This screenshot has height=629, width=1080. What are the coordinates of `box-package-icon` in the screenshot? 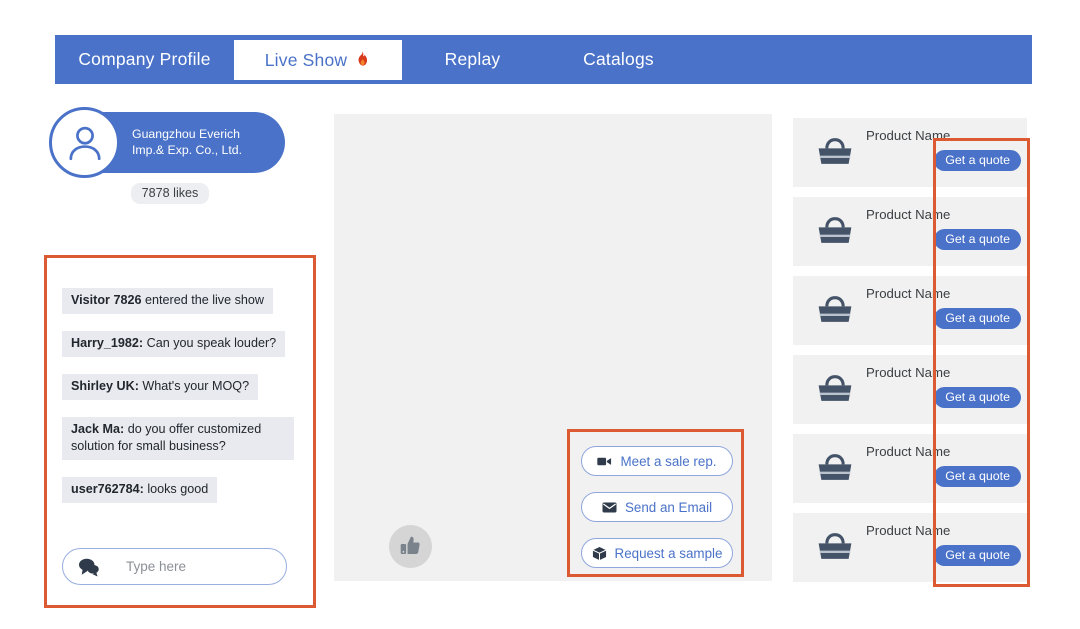 It's located at (603, 553).